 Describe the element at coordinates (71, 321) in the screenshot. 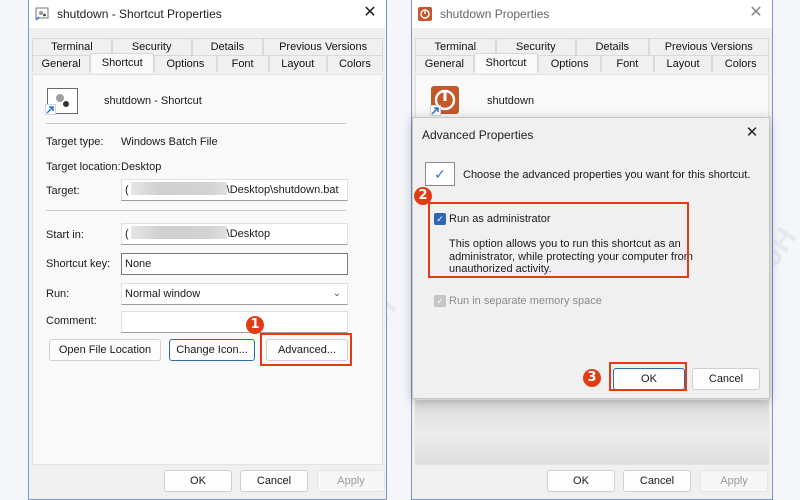

I see `comment-label: Comment:` at that location.